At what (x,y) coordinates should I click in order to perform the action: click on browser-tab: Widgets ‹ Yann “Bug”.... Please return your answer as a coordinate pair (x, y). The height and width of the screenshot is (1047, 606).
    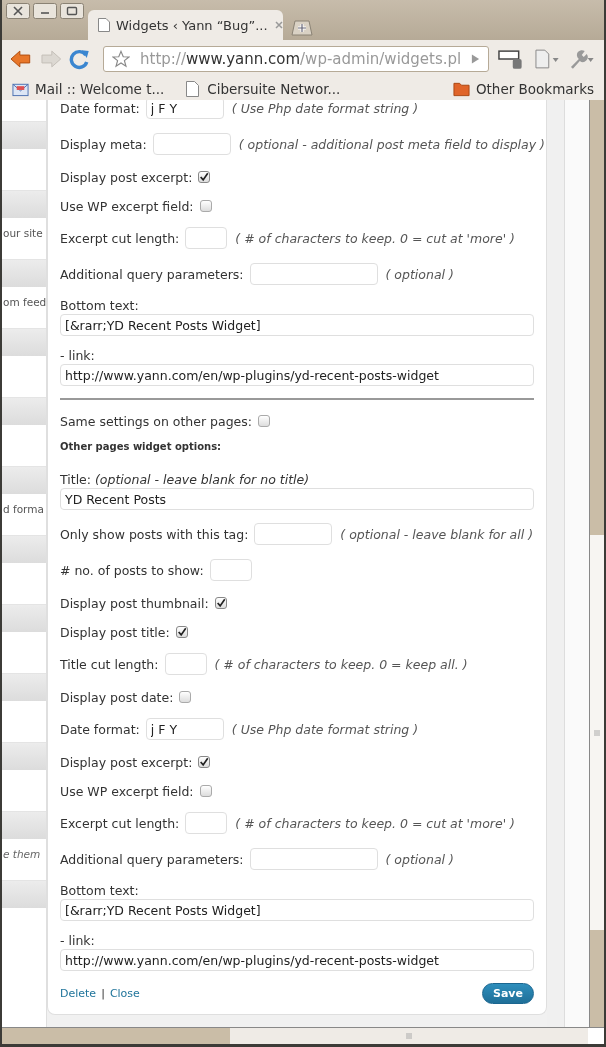
    Looking at the image, I should click on (185, 25).